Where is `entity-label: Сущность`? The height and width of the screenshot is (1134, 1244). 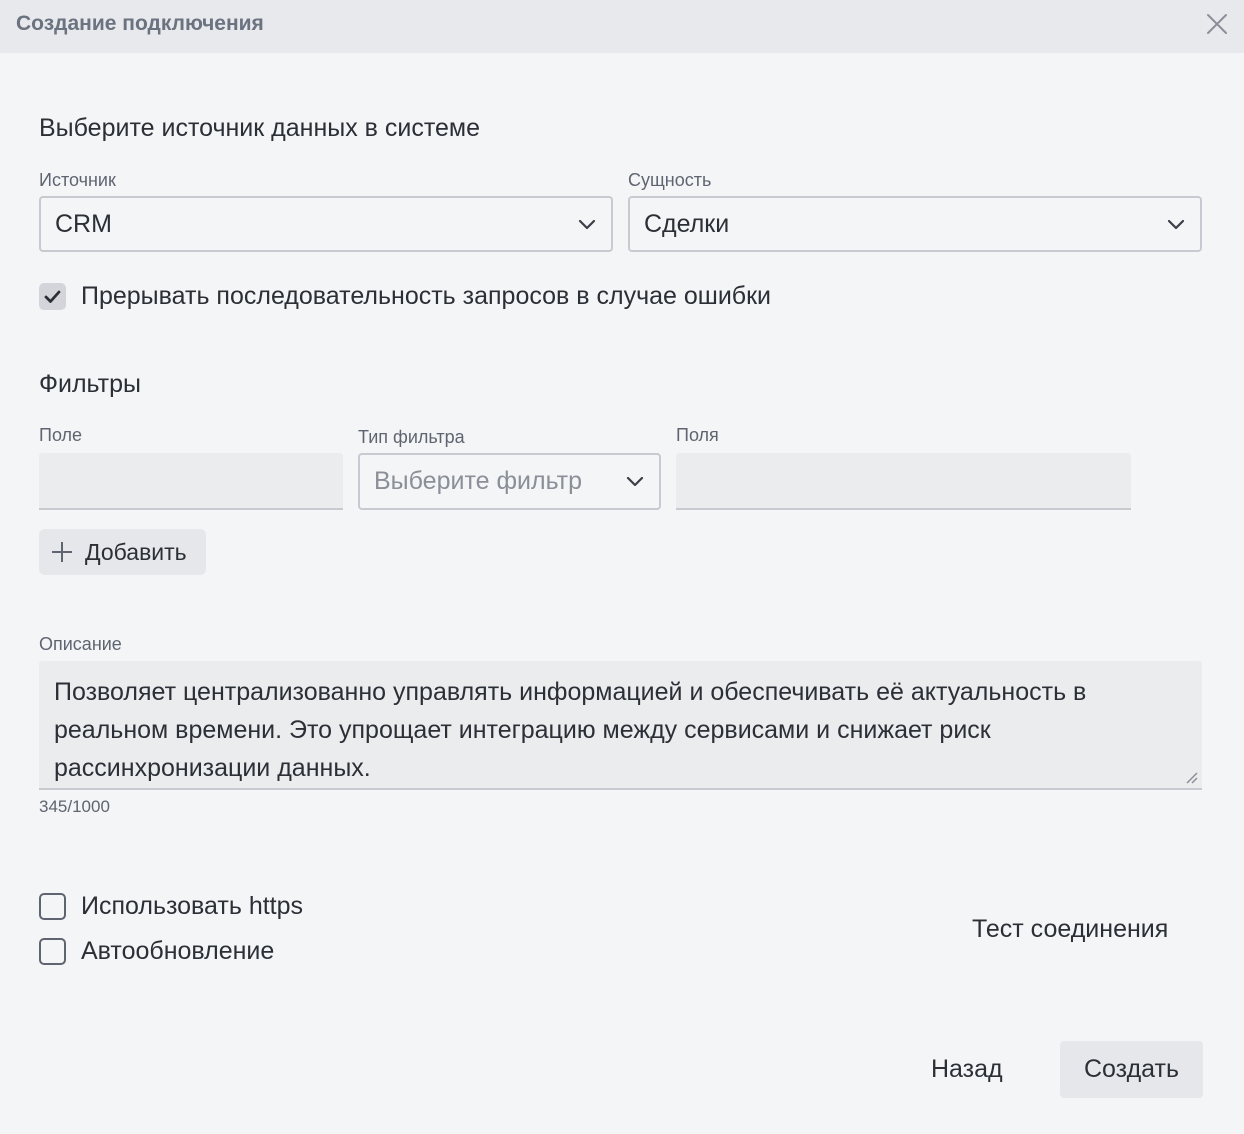 entity-label: Сущность is located at coordinates (670, 180).